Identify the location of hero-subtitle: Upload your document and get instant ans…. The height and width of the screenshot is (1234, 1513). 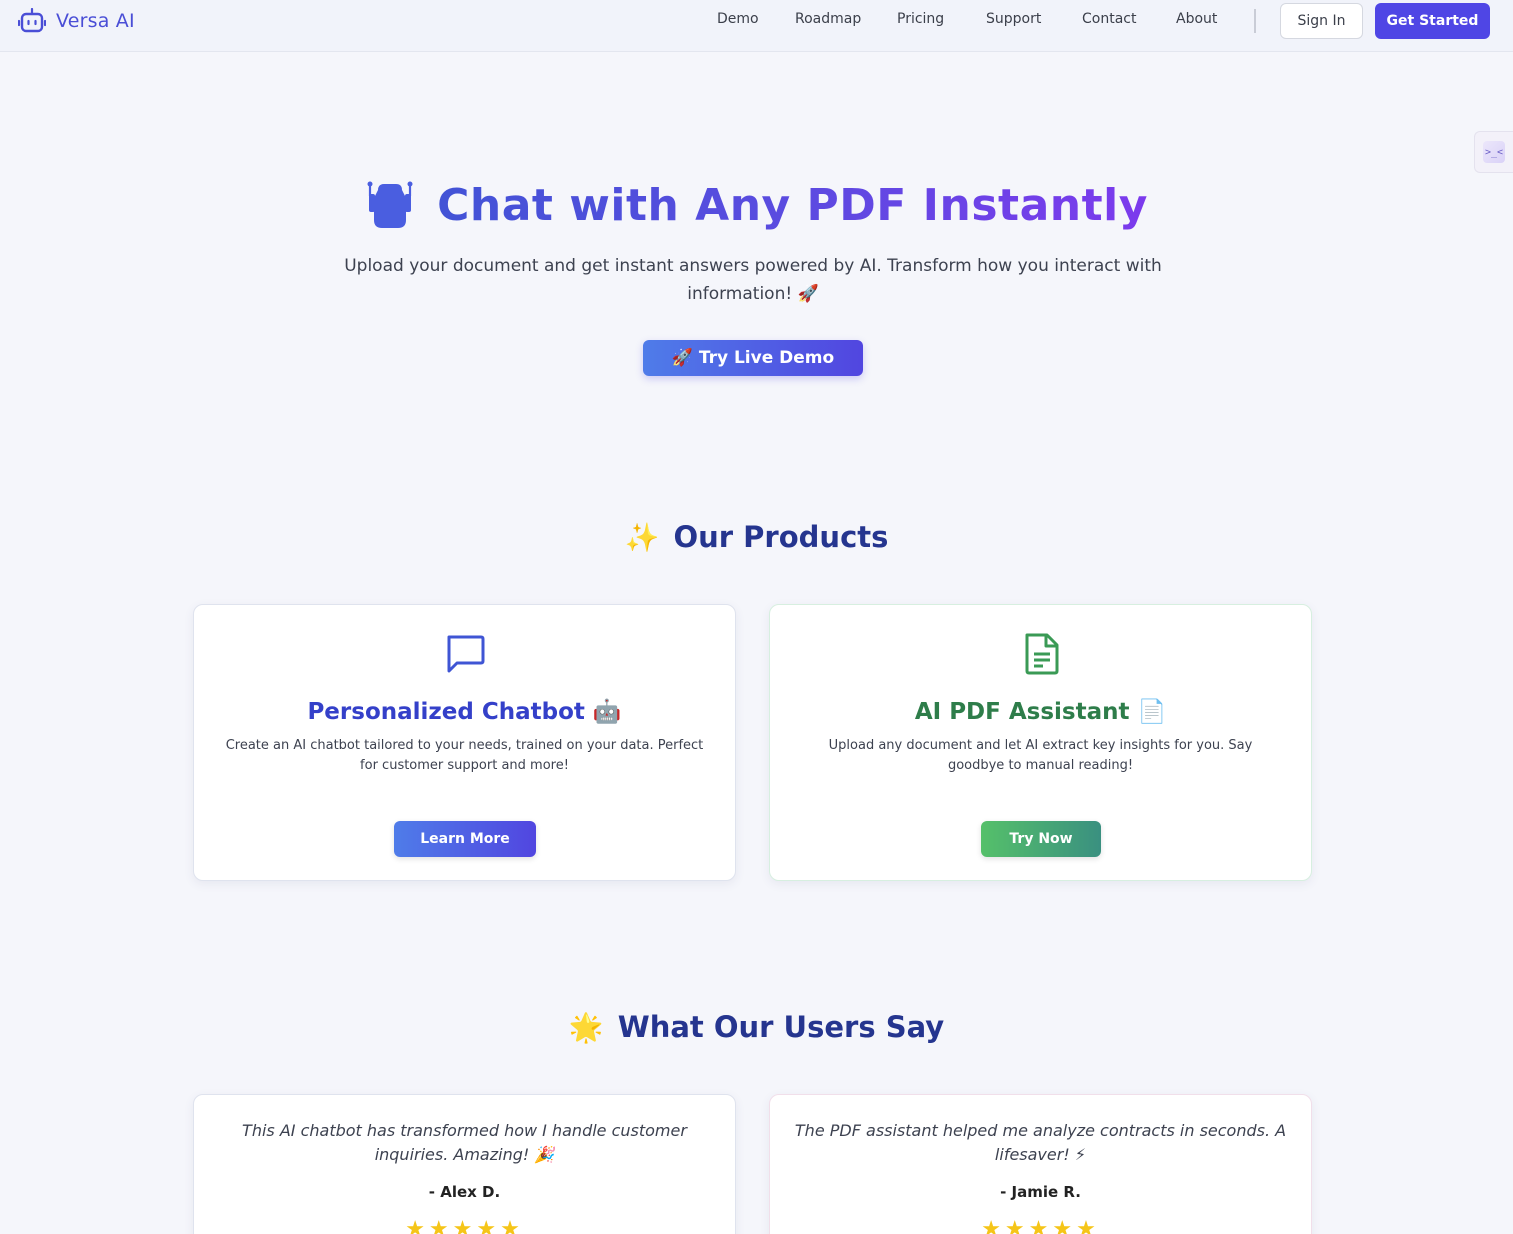
(753, 280).